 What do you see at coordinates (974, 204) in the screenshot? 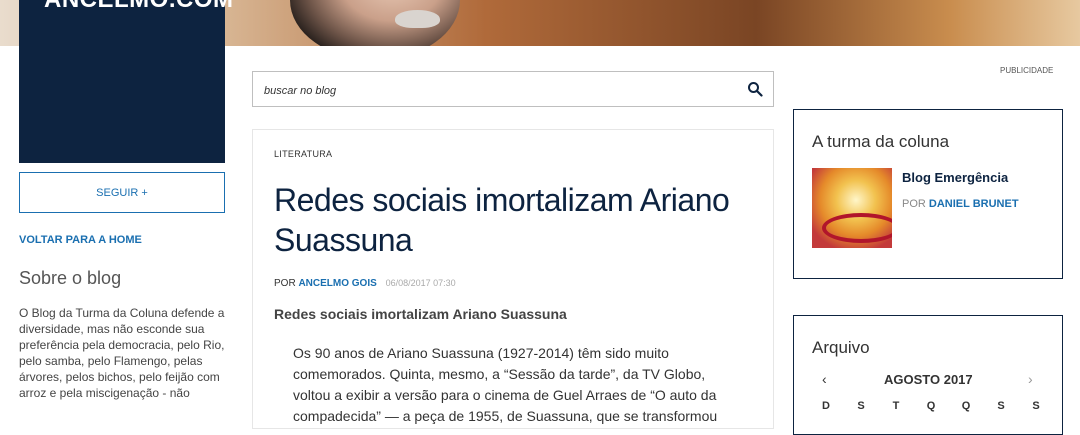
I see `team-blog-author-link: DANIEL BRUNET` at bounding box center [974, 204].